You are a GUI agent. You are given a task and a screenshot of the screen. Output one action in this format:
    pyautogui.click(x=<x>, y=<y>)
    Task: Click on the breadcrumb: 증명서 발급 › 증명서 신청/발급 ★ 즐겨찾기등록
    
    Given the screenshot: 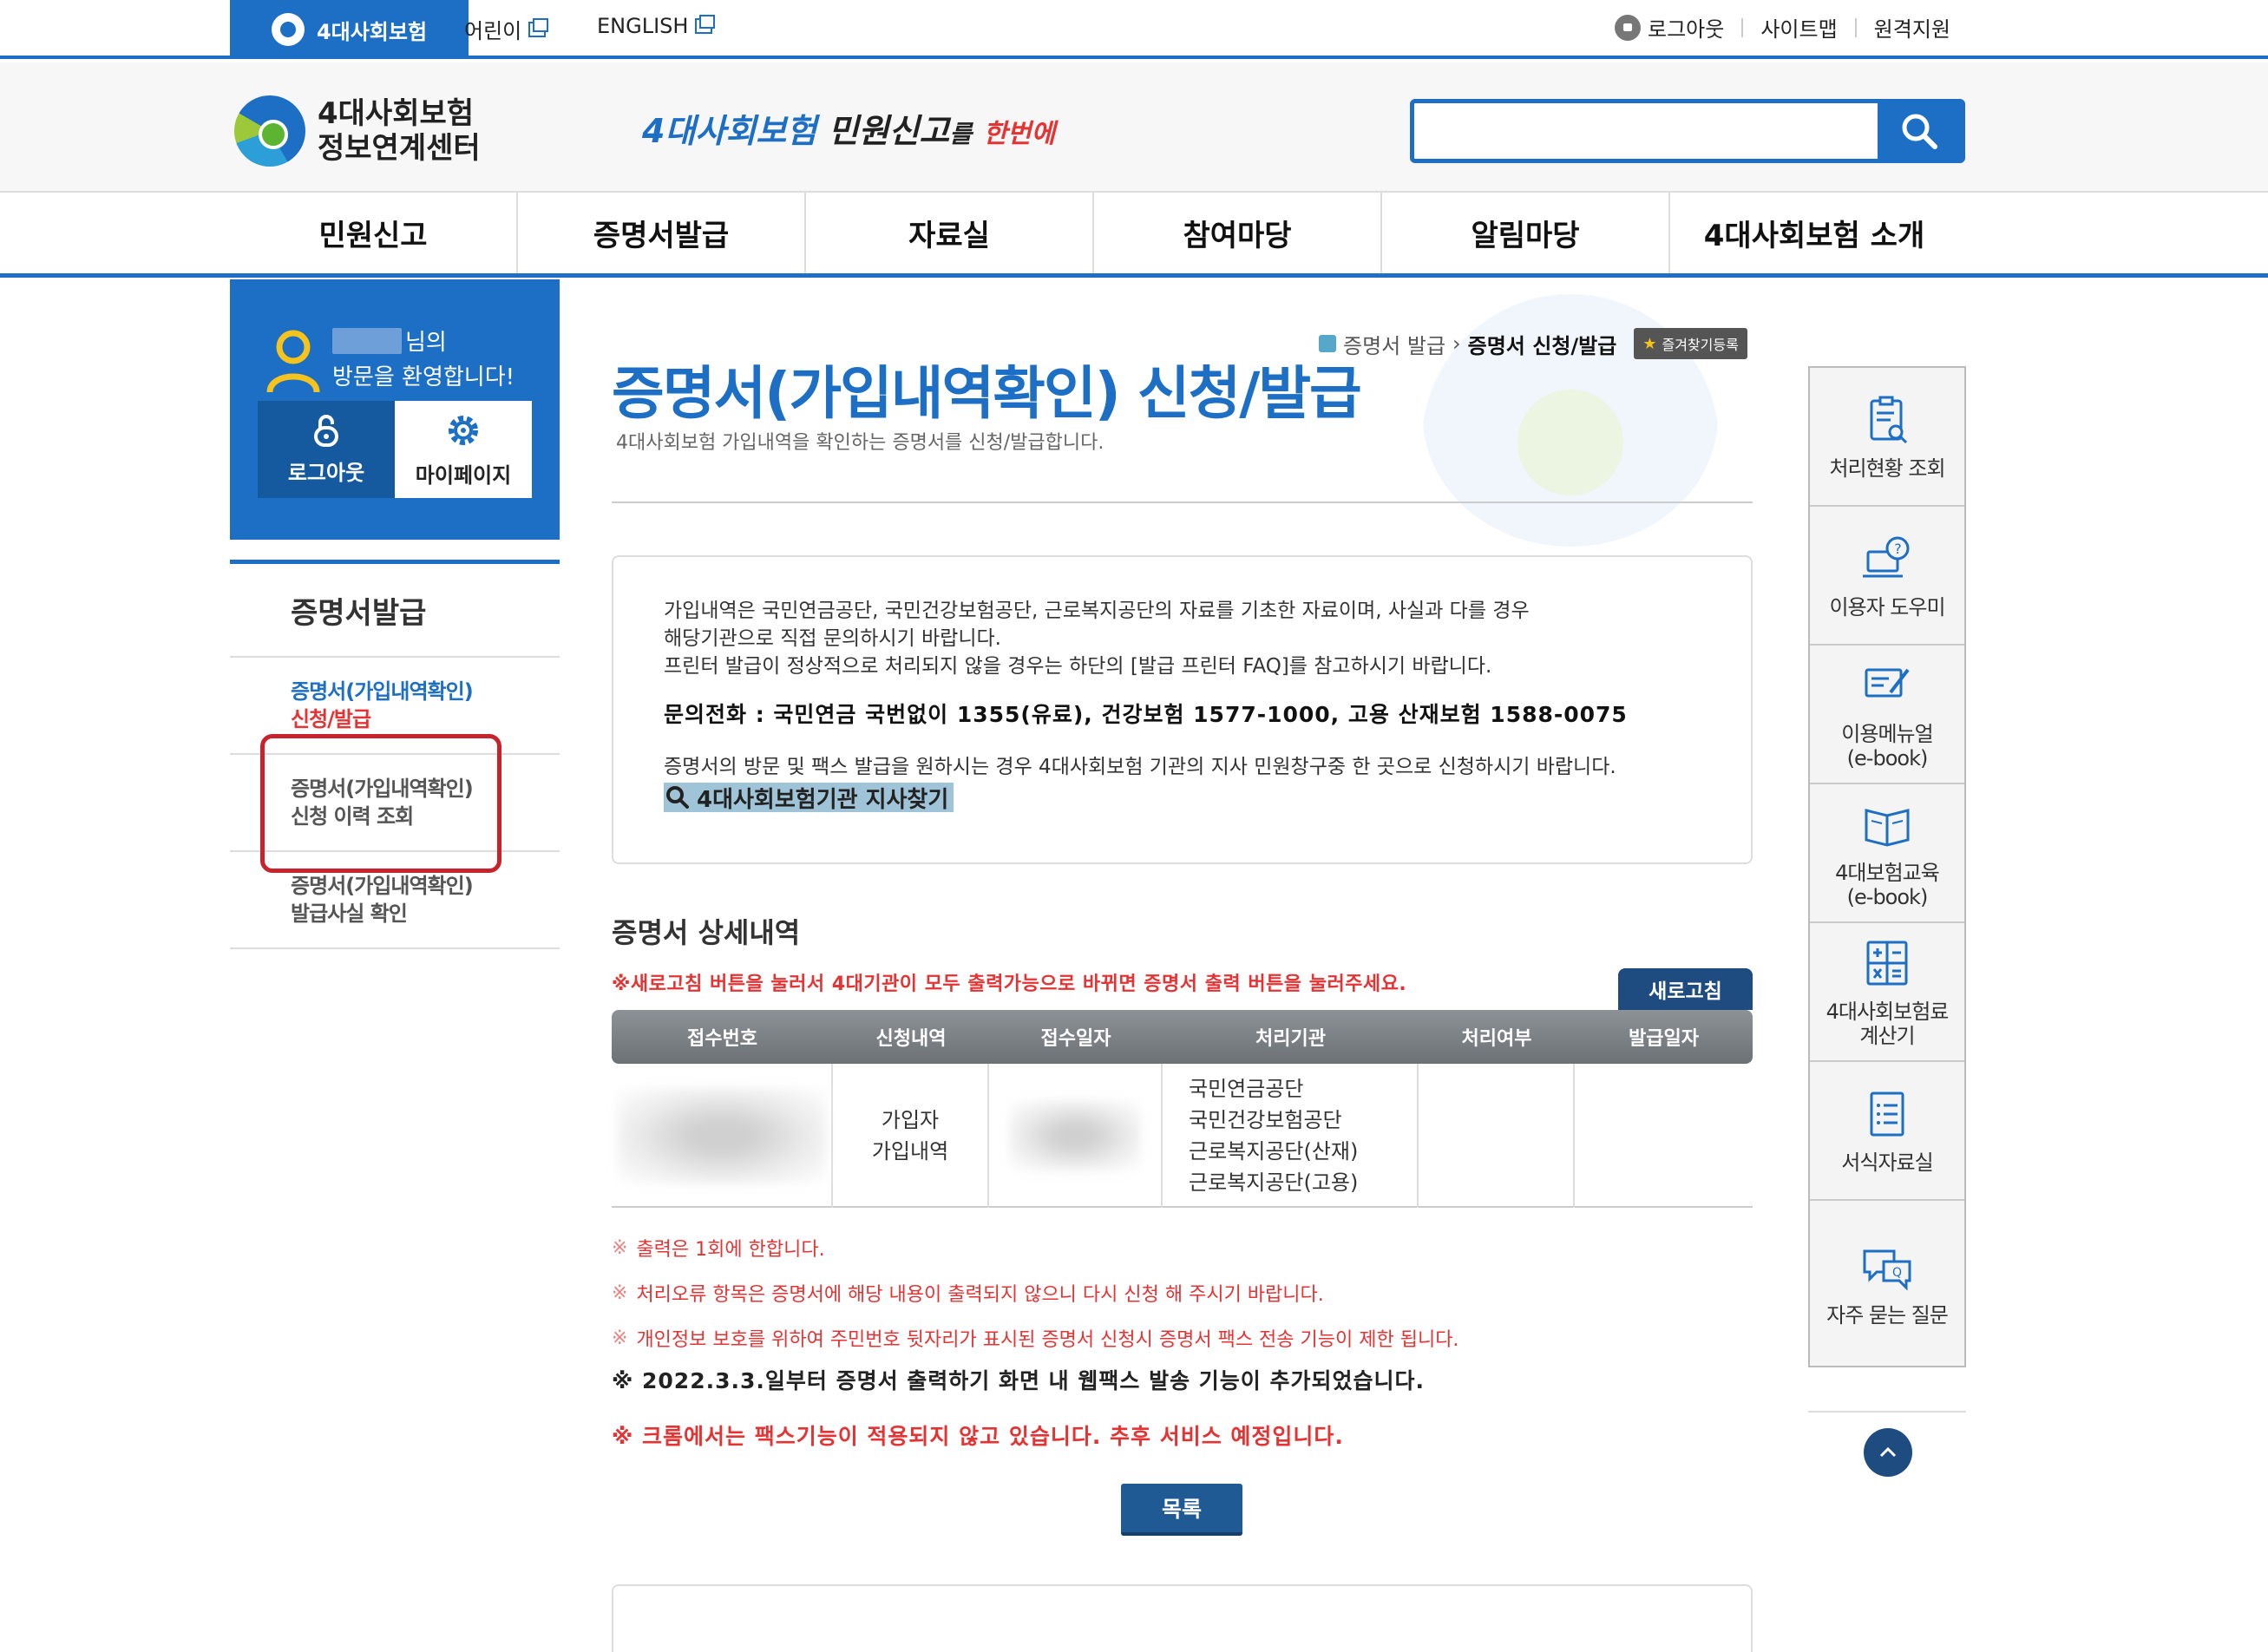 What is the action you would take?
    pyautogui.click(x=1533, y=344)
    